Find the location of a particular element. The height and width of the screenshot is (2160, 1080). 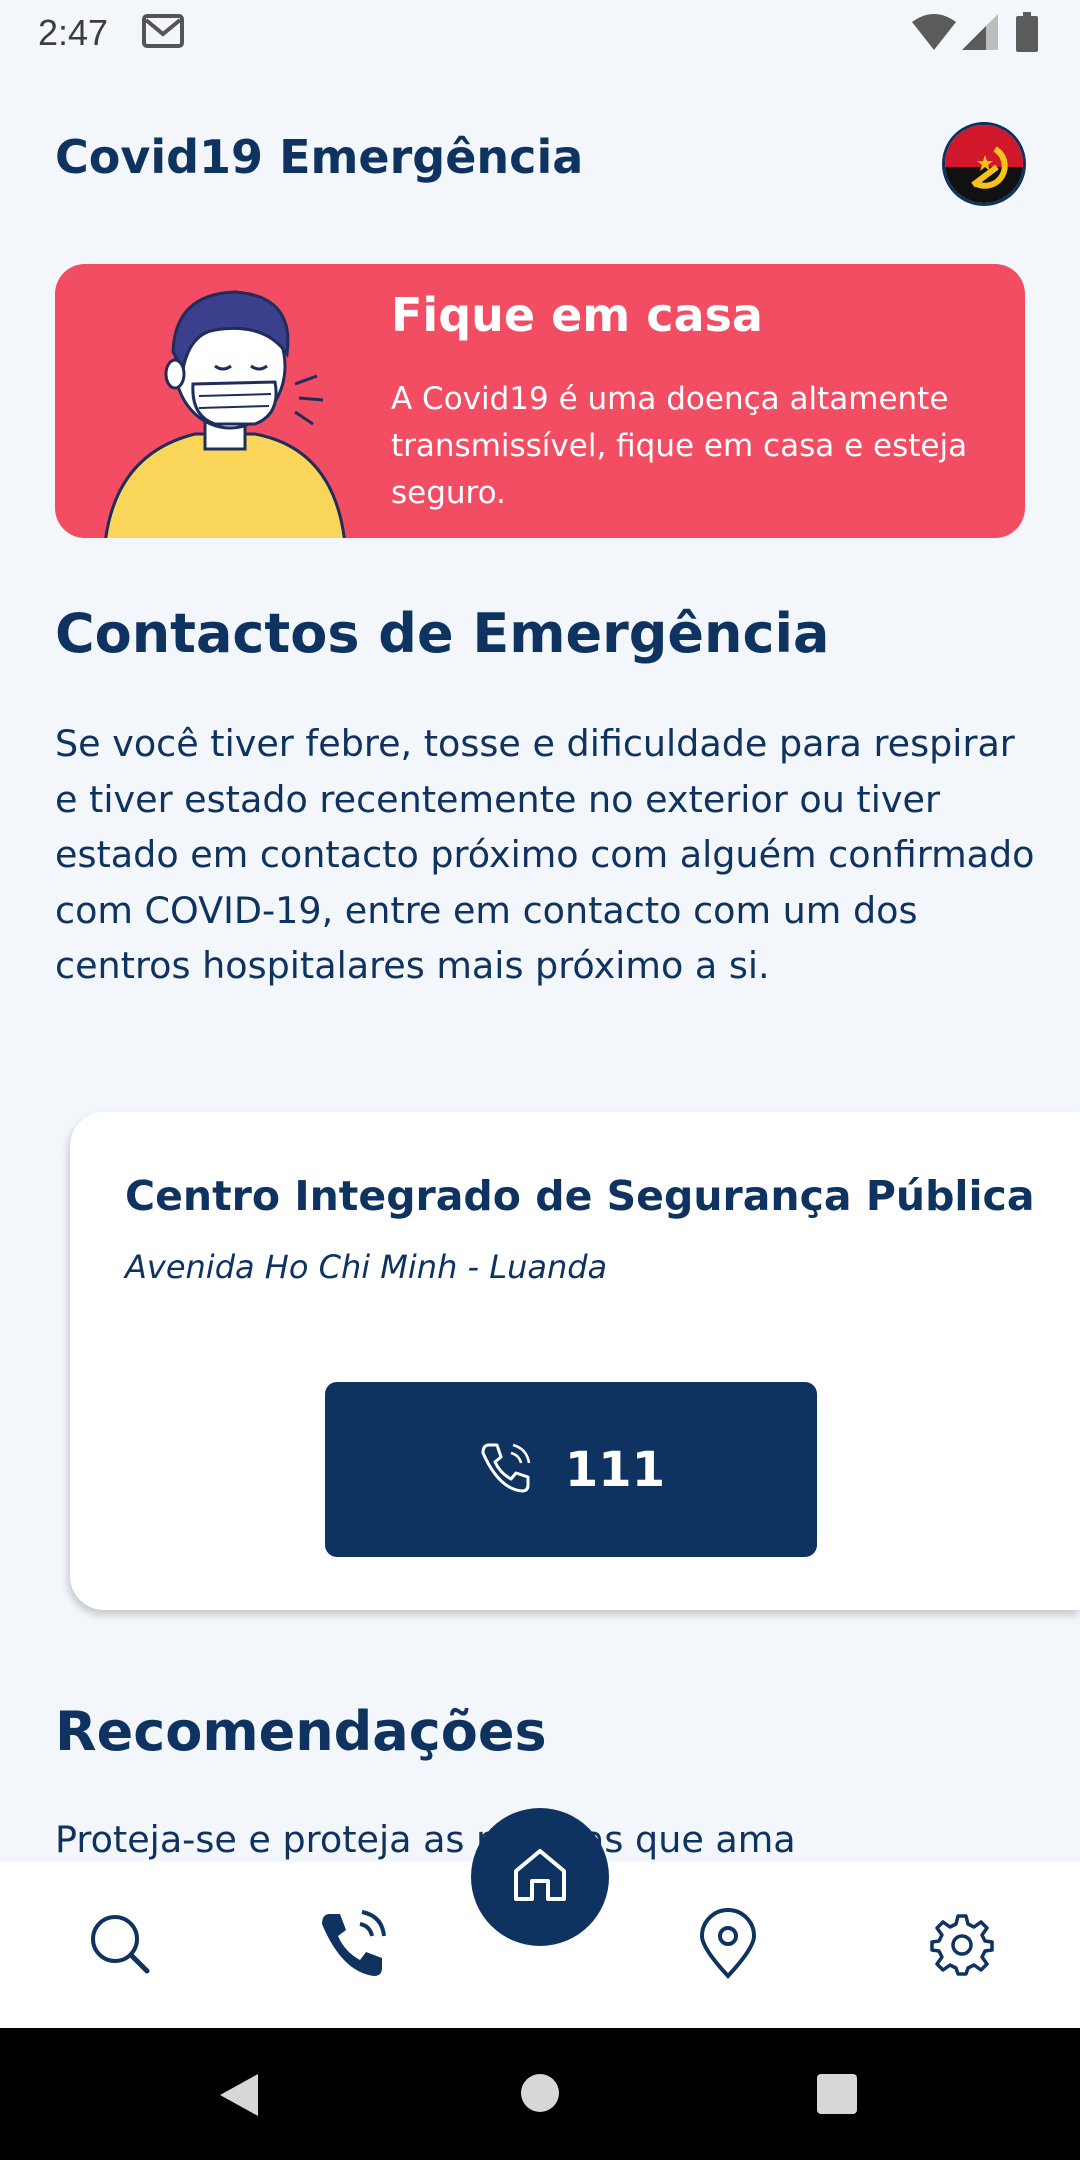

call-button: 111 is located at coordinates (571, 1469).